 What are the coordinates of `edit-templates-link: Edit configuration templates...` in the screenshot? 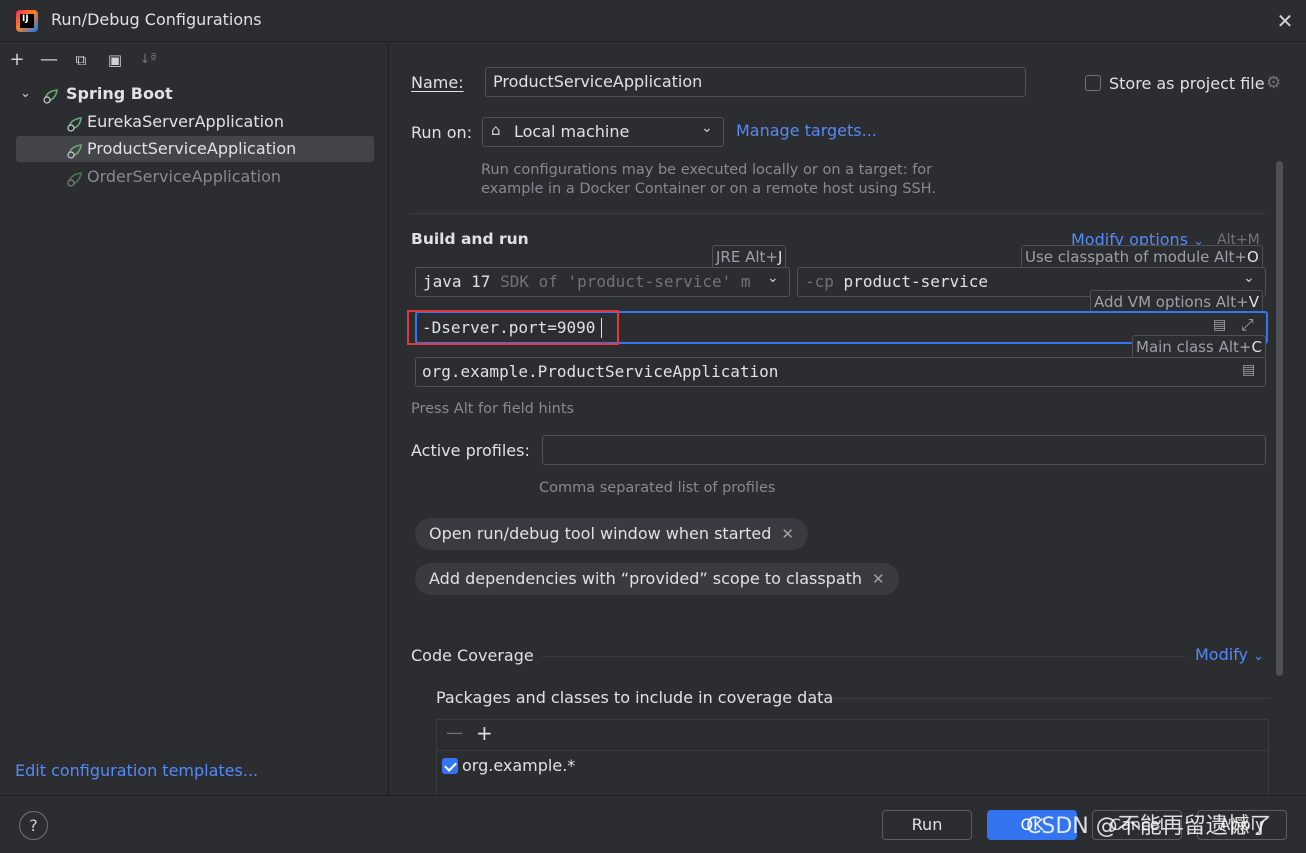 It's located at (136, 770).